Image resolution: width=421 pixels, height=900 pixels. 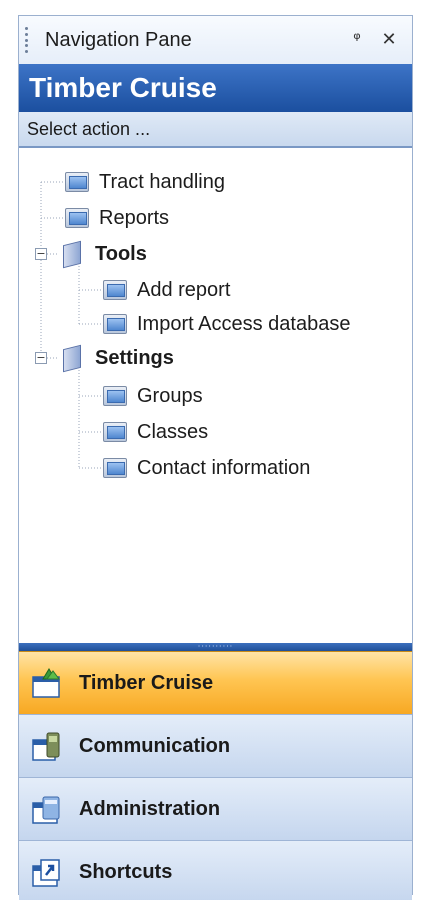 I want to click on tree-item-groups: Groups, so click(x=153, y=396).